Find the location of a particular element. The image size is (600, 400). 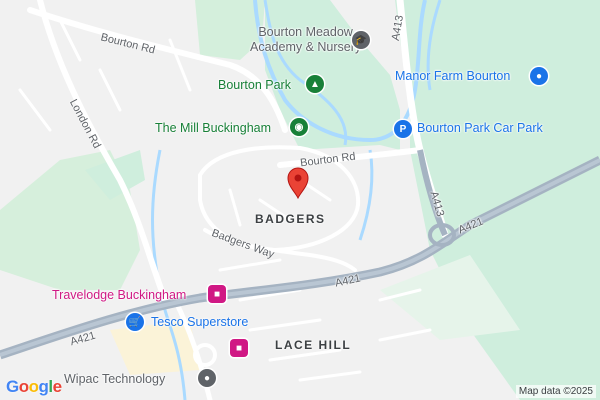

parking-icon: P is located at coordinates (403, 129).